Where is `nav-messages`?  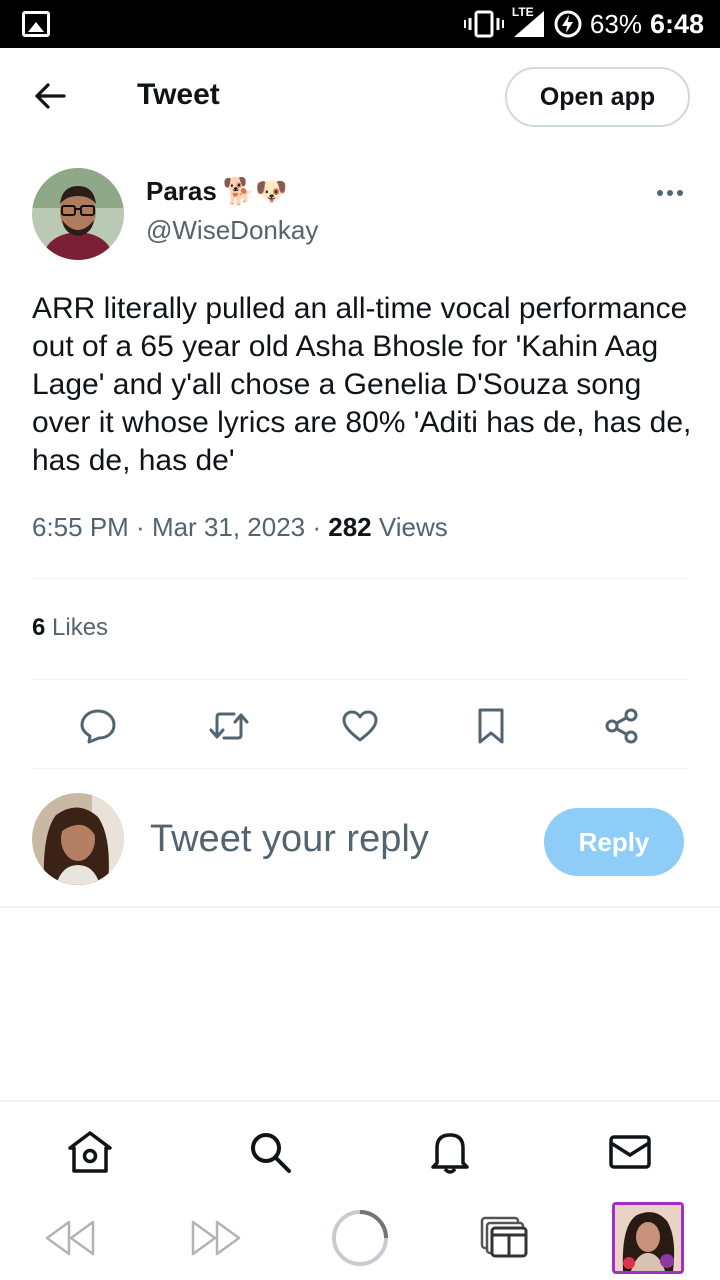
nav-messages is located at coordinates (630, 1152).